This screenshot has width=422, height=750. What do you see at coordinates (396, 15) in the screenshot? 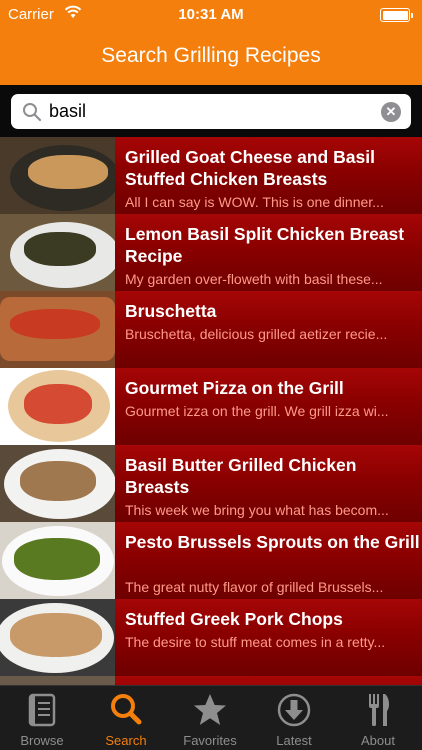
I see `battery-icon` at bounding box center [396, 15].